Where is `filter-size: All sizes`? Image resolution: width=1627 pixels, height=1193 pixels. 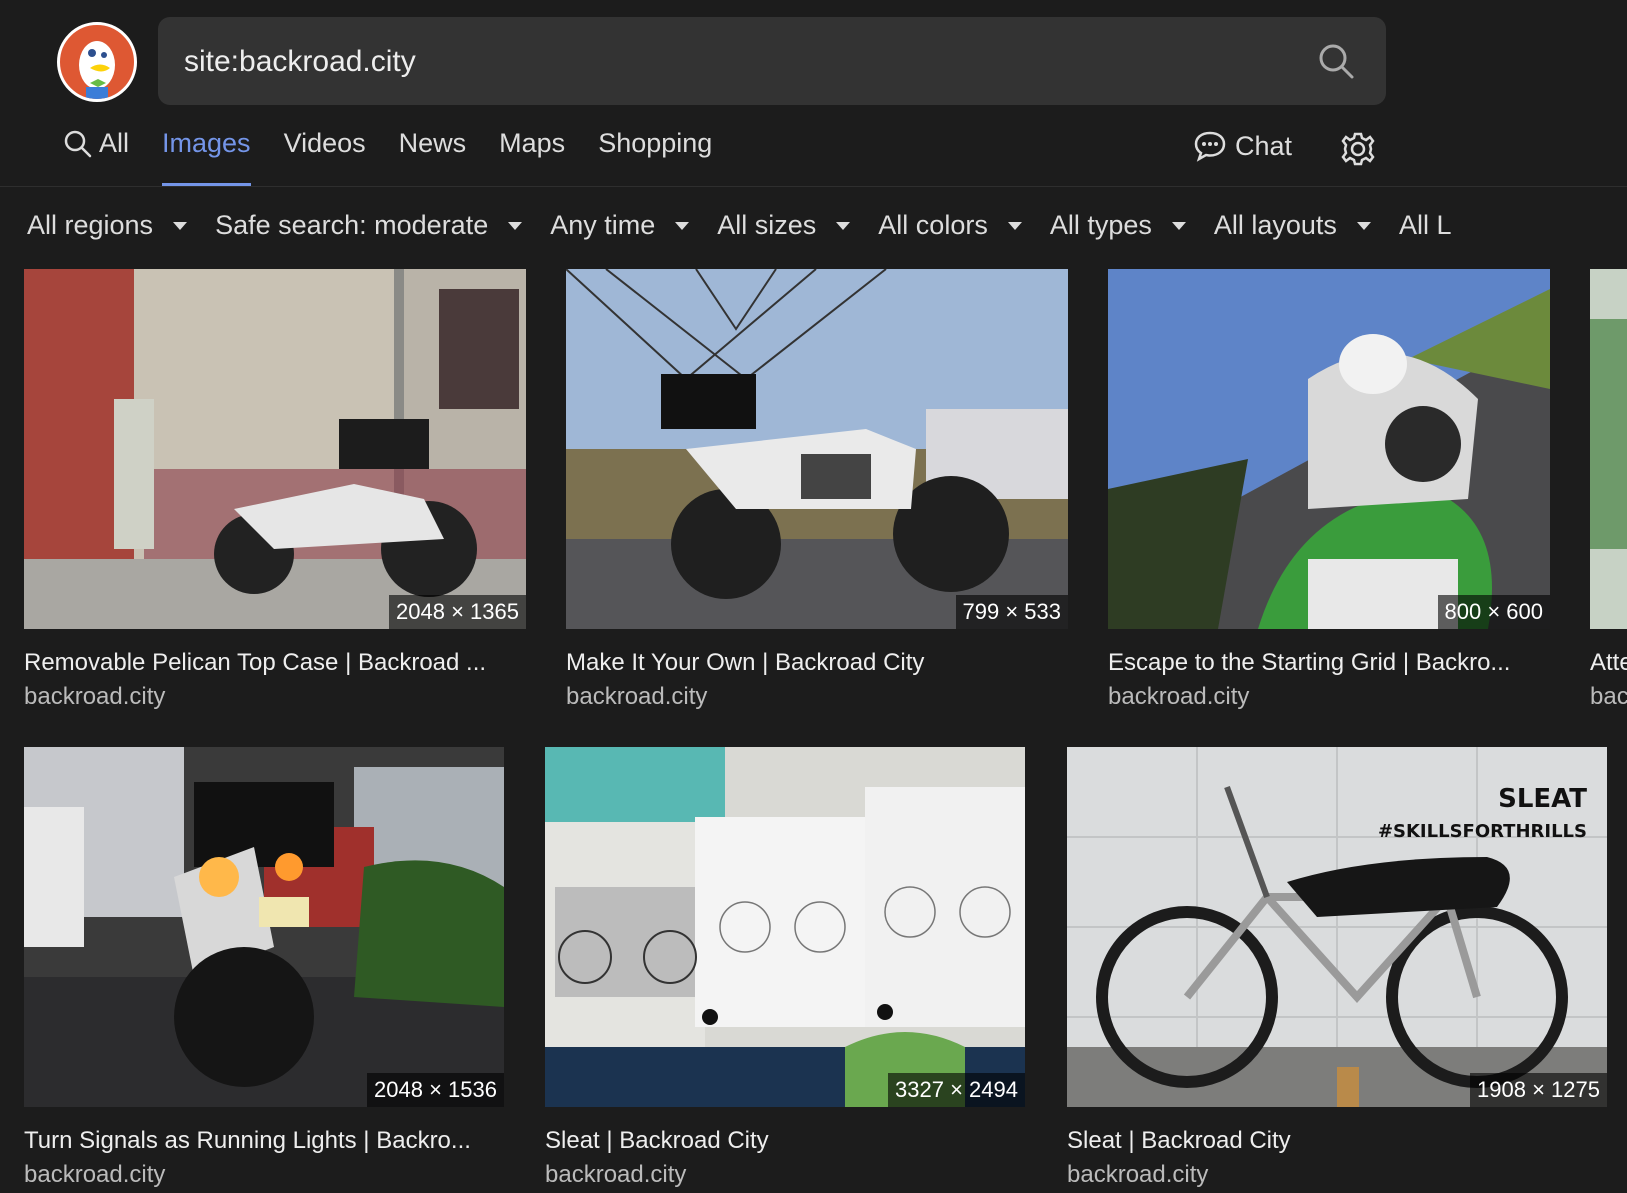 filter-size: All sizes is located at coordinates (784, 225).